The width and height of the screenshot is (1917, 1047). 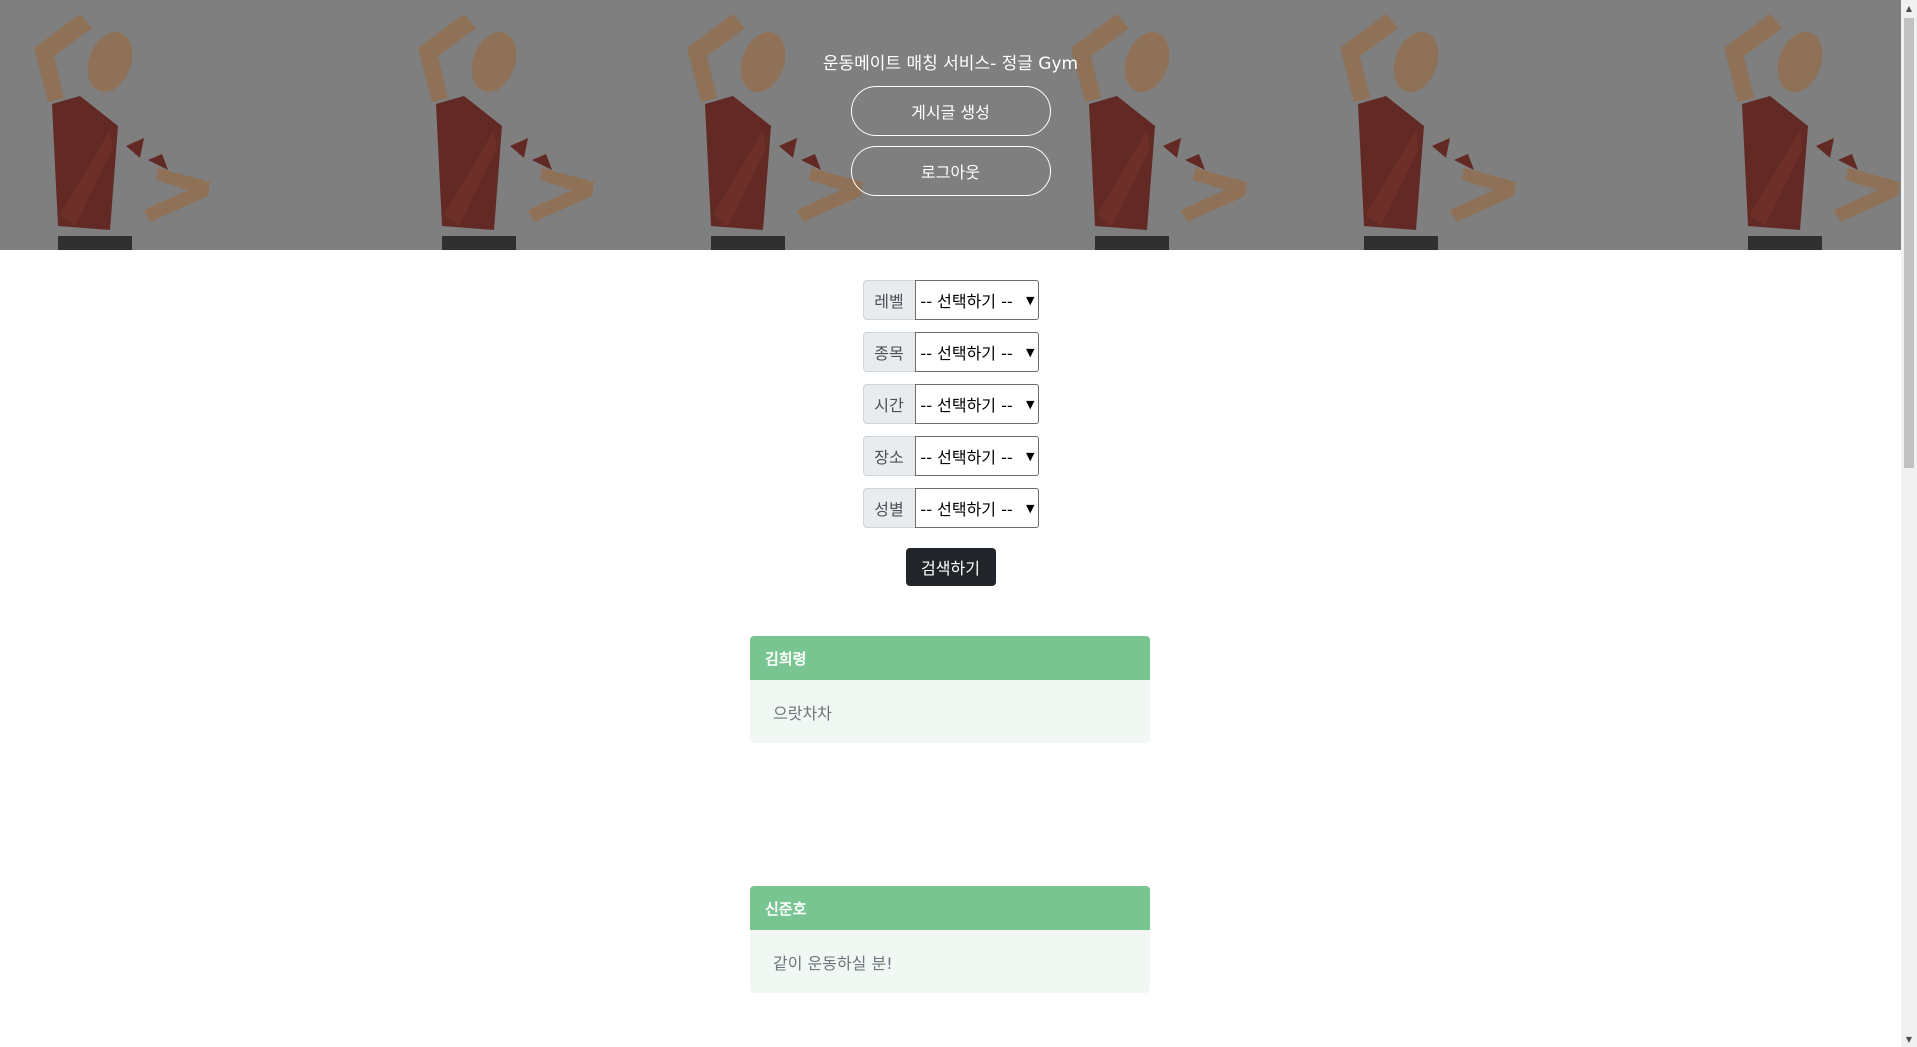 I want to click on level-select: -- 선택하기 -- ▼, so click(x=976, y=300).